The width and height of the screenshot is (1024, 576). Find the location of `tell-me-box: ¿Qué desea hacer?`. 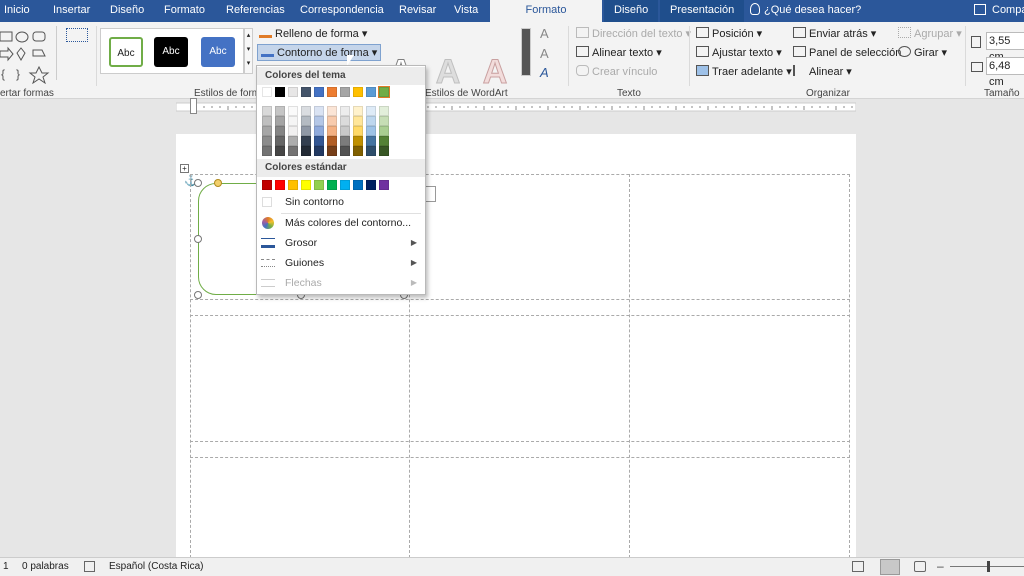

tell-me-box: ¿Qué desea hacer? is located at coordinates (805, 11).